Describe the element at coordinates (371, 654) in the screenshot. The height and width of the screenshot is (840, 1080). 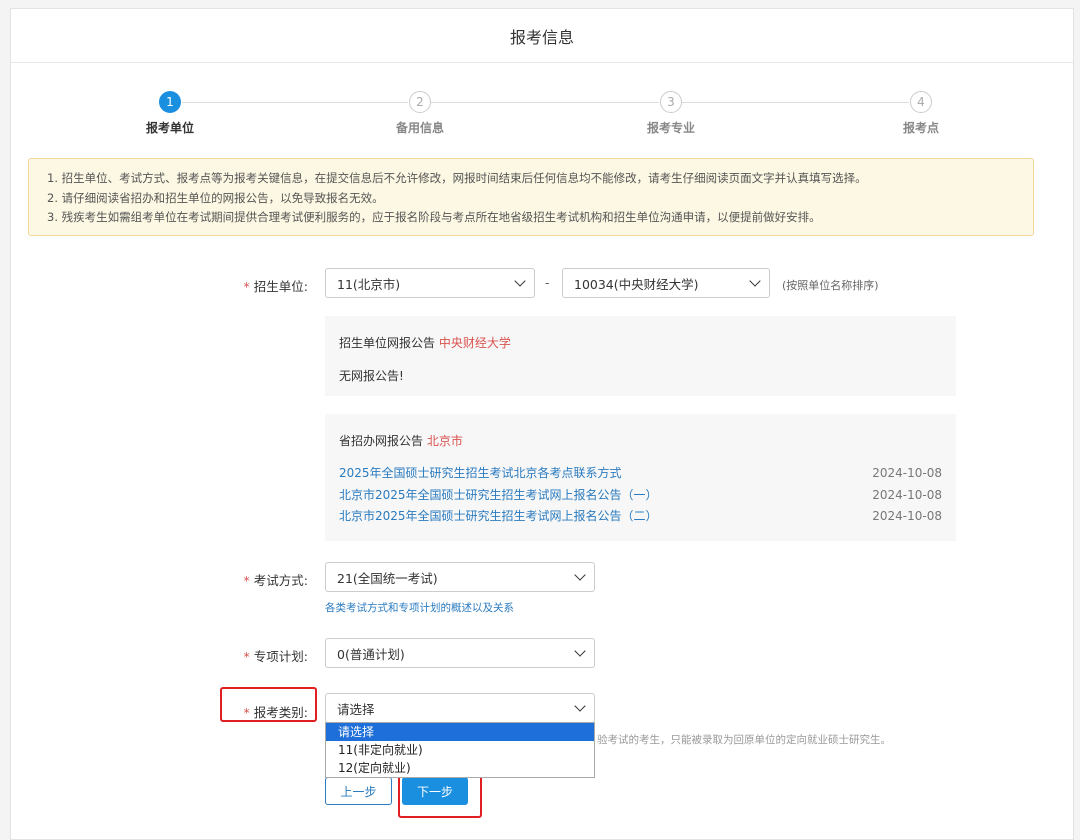
I see `special-plan-select-value: 0(普通计划)` at that location.